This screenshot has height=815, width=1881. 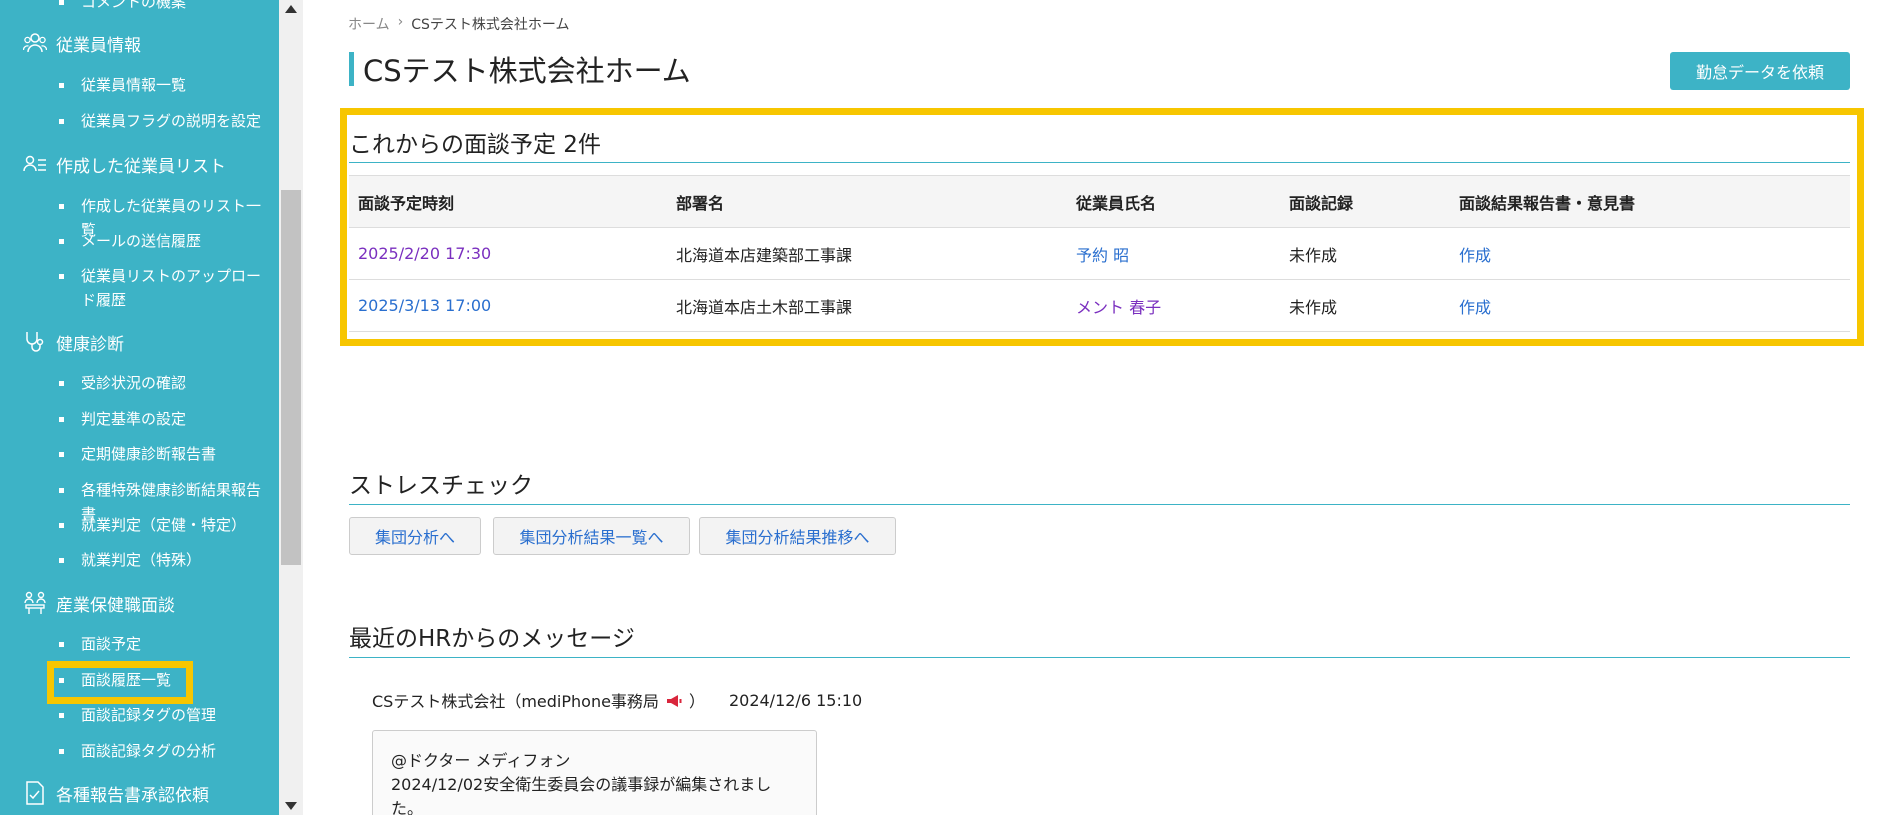 I want to click on user-list-icon, so click(x=35, y=164).